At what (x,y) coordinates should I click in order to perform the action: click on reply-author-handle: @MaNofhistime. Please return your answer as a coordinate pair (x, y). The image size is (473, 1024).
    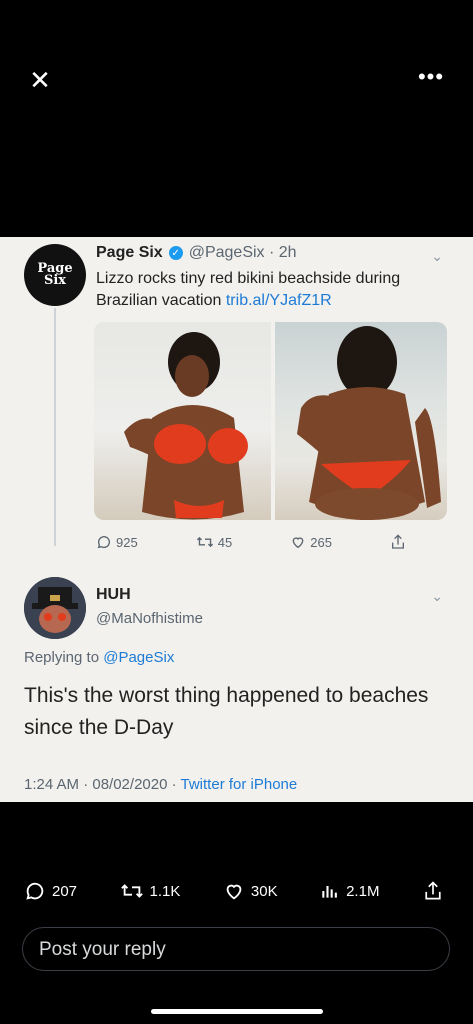
    Looking at the image, I should click on (149, 618).